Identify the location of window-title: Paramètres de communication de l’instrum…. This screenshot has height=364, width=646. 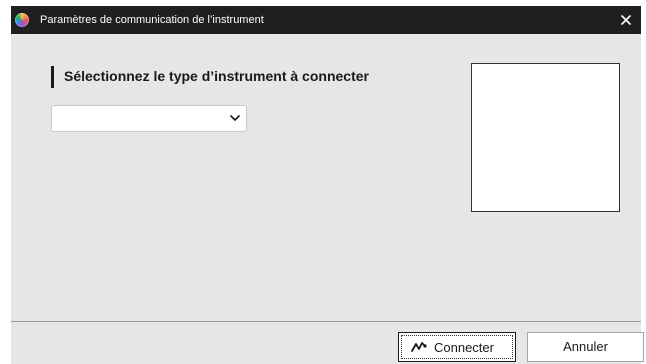
(152, 20).